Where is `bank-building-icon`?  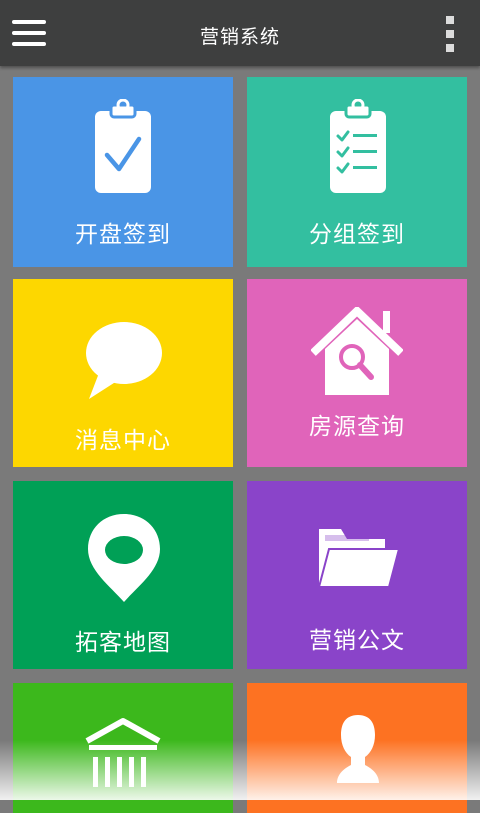
bank-building-icon is located at coordinates (123, 752).